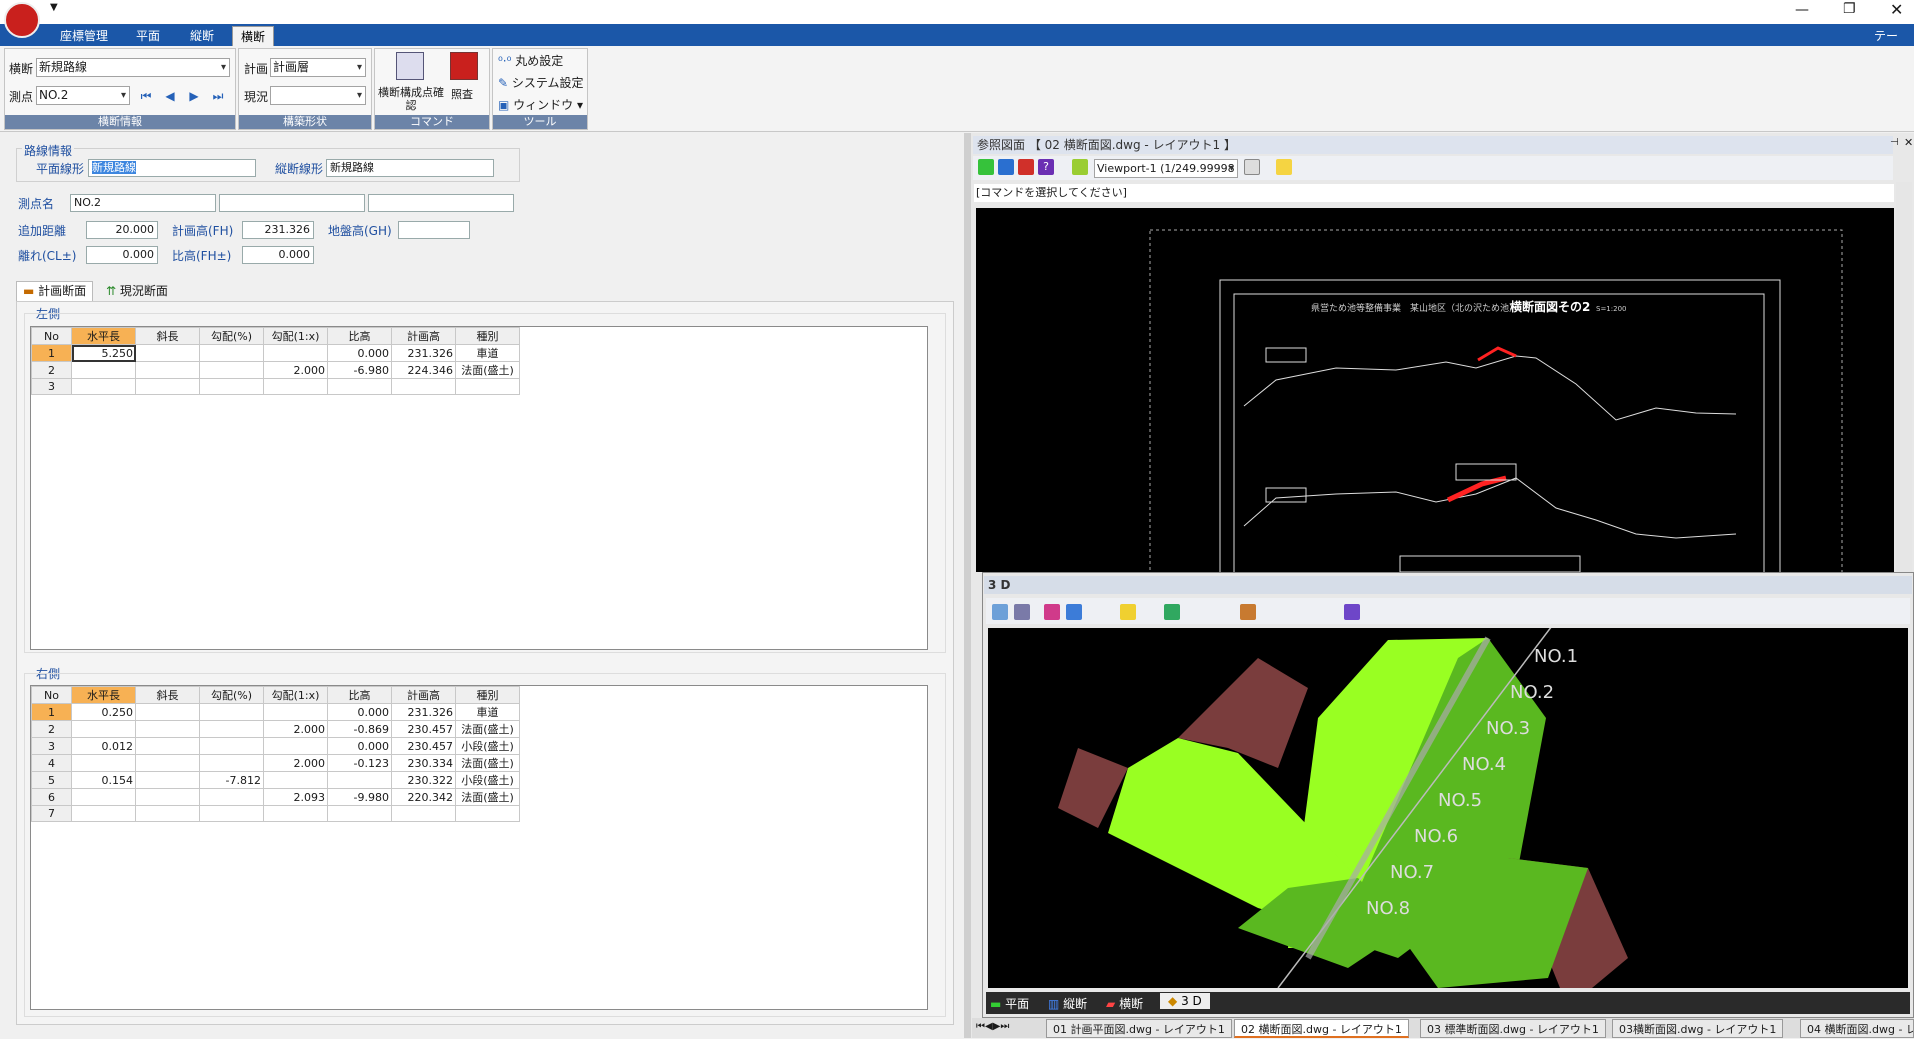  I want to click on view-tab-3d: ◆ 3 D, so click(1185, 1001).